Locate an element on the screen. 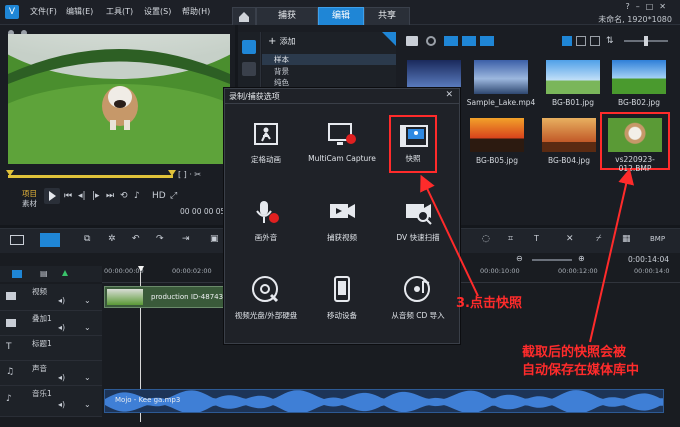 The height and width of the screenshot is (427, 680). arrow-to-snapshot is located at coordinates (449, 235).